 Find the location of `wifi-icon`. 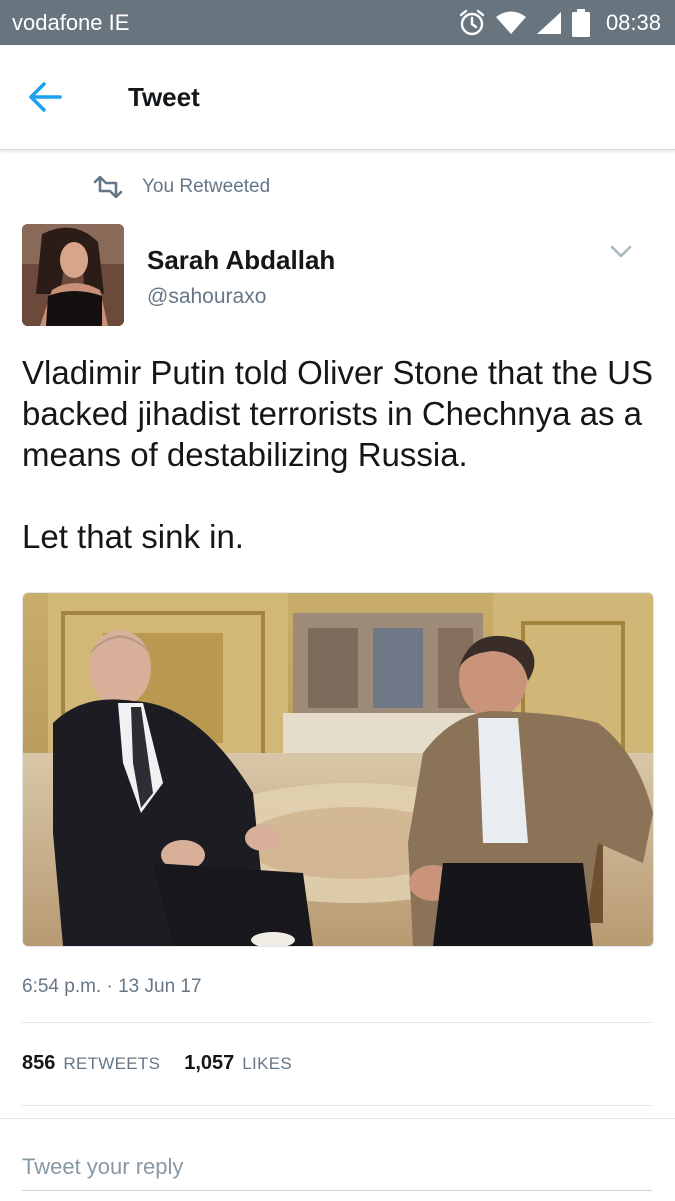

wifi-icon is located at coordinates (510, 22).